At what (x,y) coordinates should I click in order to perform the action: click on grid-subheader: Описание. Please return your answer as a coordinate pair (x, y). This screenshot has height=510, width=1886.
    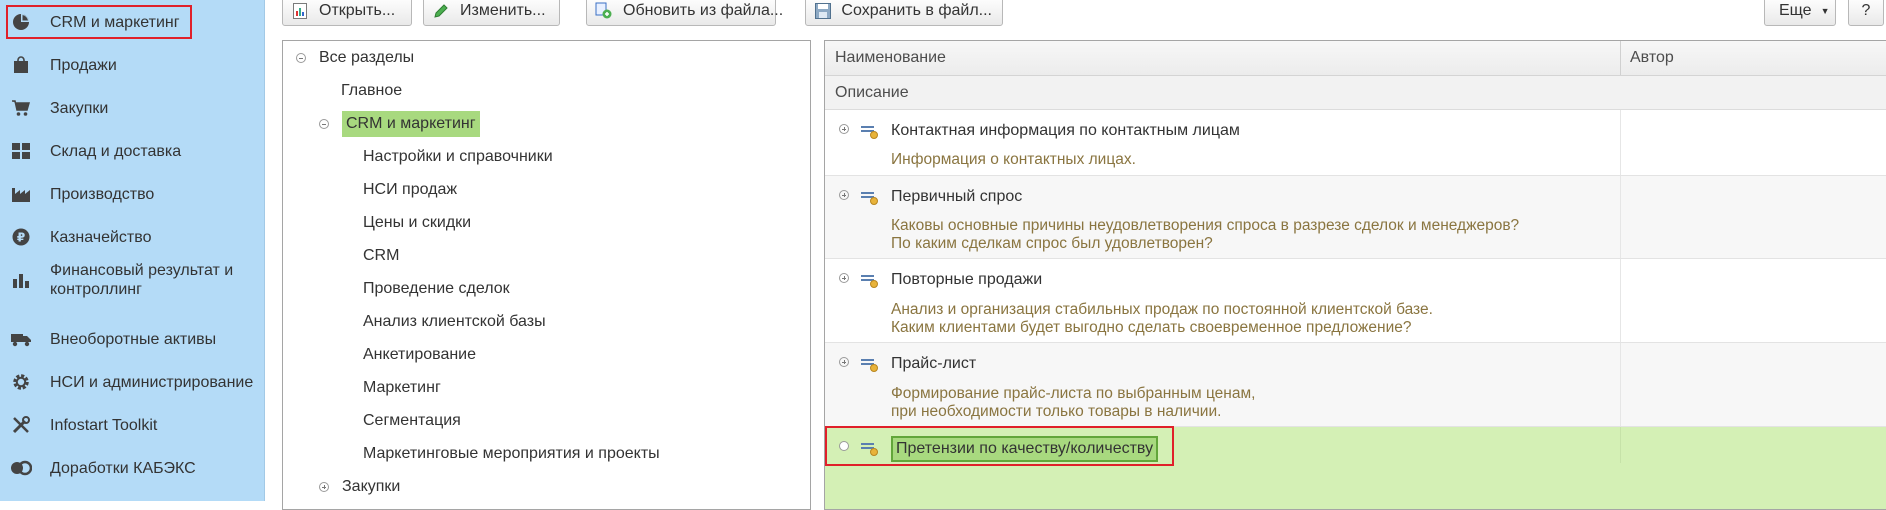
    Looking at the image, I should click on (1355, 93).